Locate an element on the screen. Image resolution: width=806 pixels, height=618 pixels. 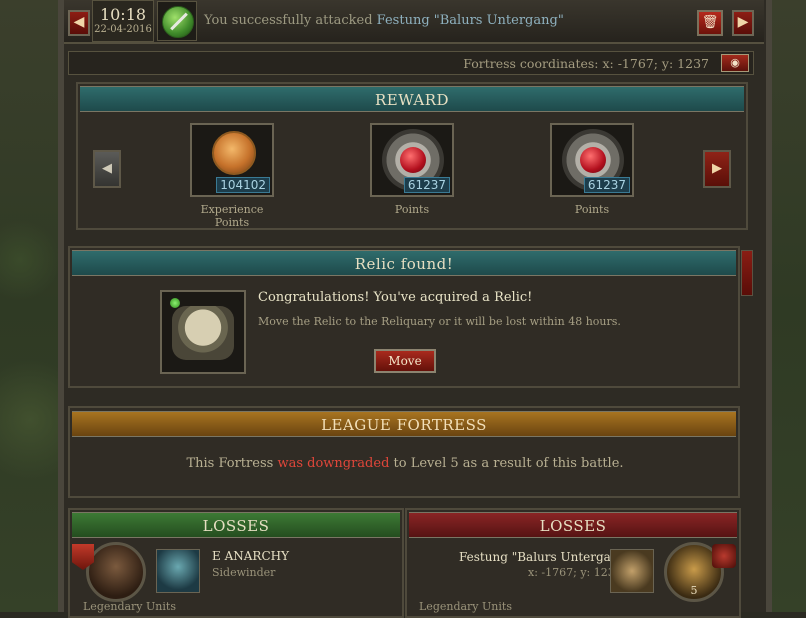
reward-count: 104102 is located at coordinates (243, 185).